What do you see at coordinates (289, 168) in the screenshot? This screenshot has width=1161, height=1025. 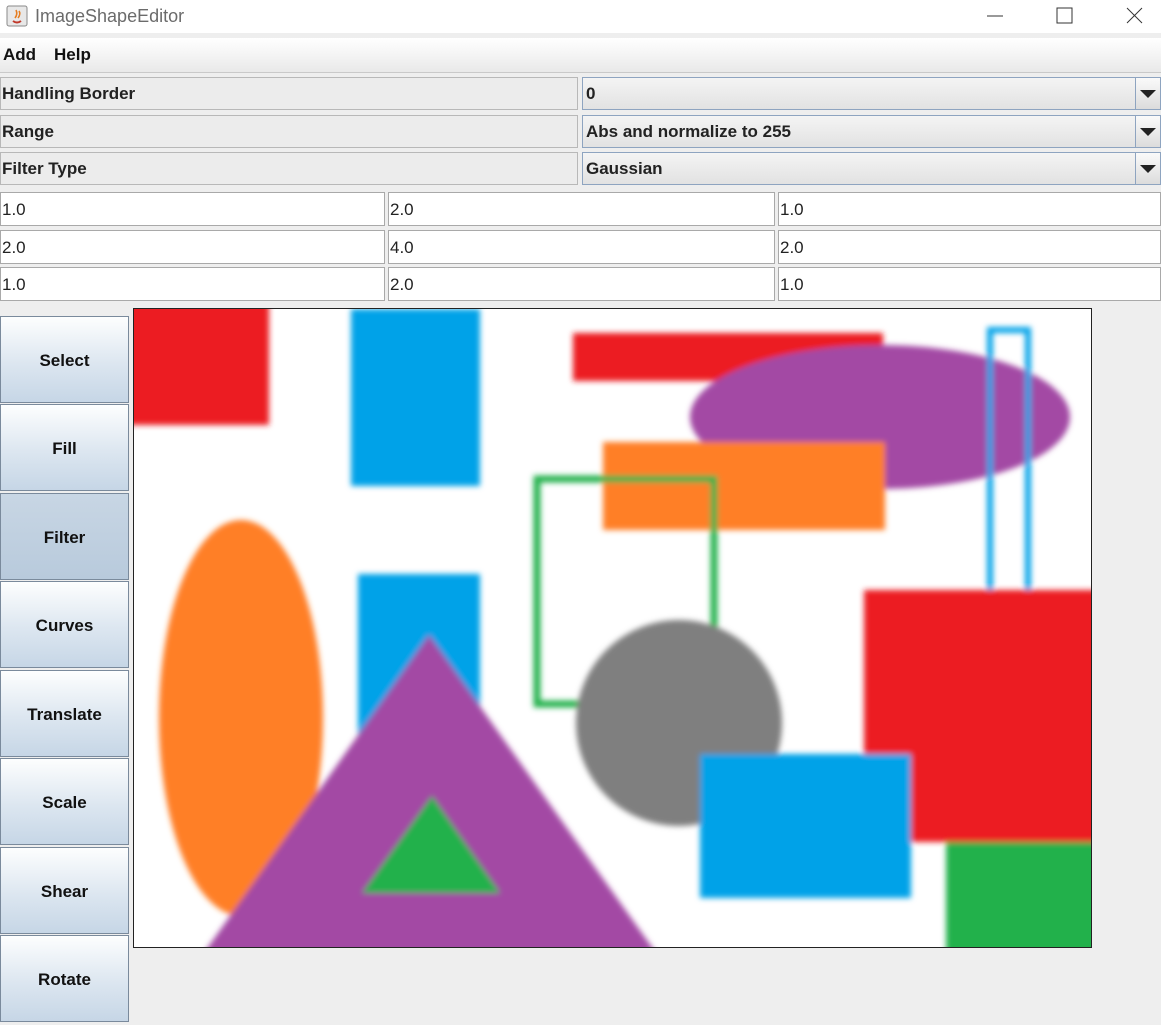 I see `filter-type-label: Filter Type` at bounding box center [289, 168].